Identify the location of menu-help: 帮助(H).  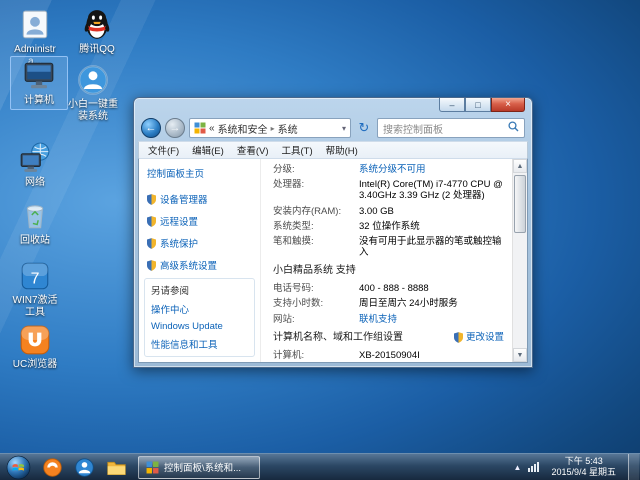
(342, 150).